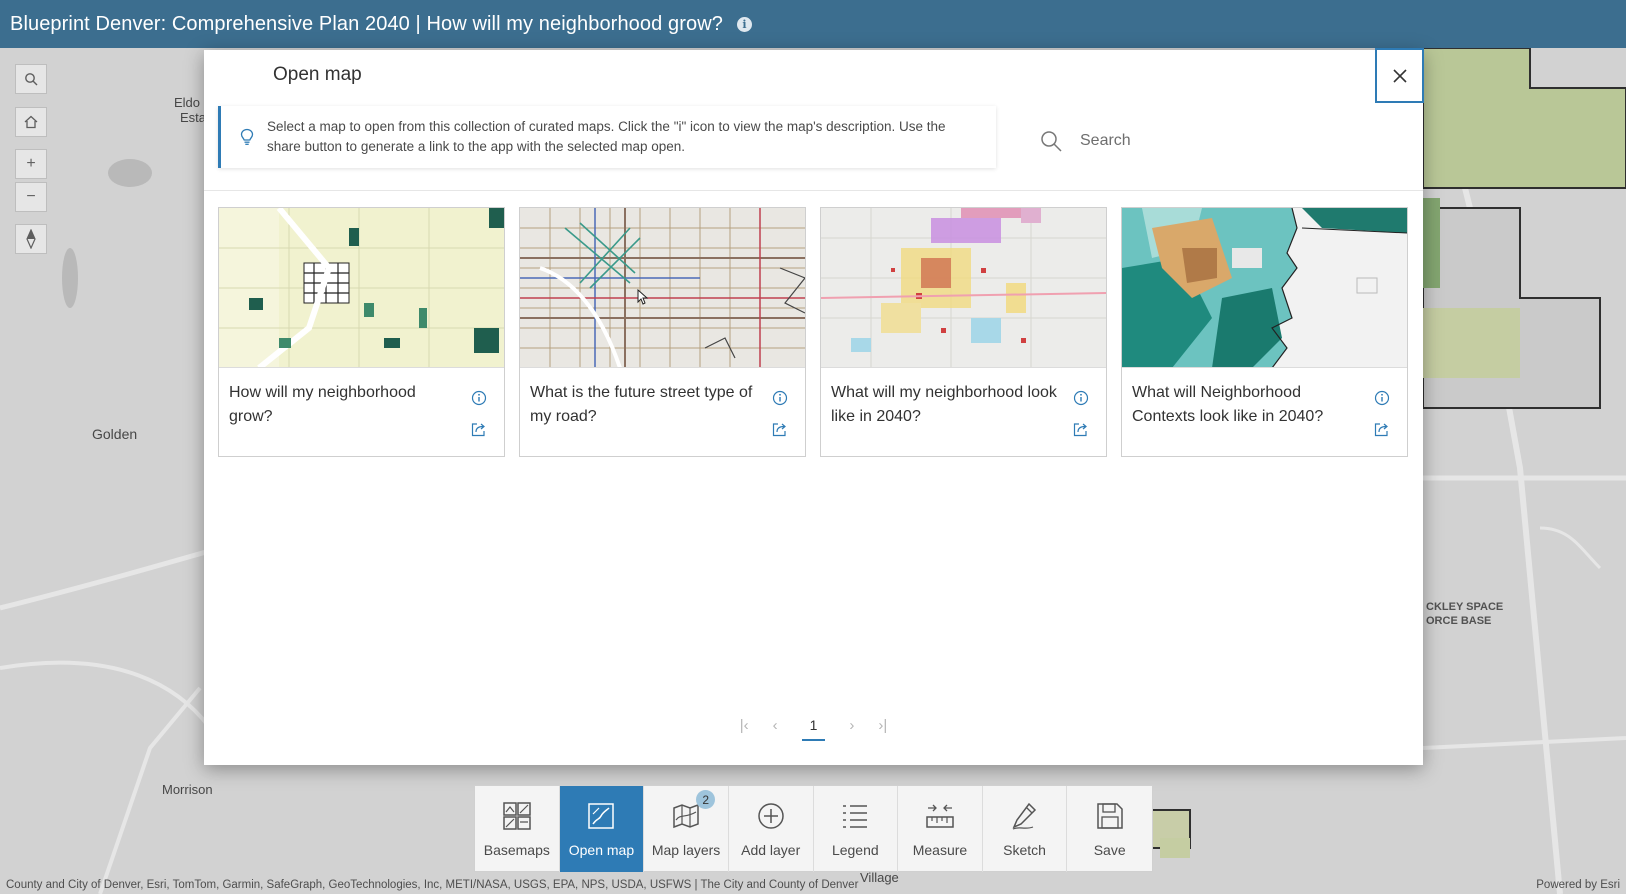 The height and width of the screenshot is (894, 1626). What do you see at coordinates (940, 829) in the screenshot?
I see `measure-button: Measure` at bounding box center [940, 829].